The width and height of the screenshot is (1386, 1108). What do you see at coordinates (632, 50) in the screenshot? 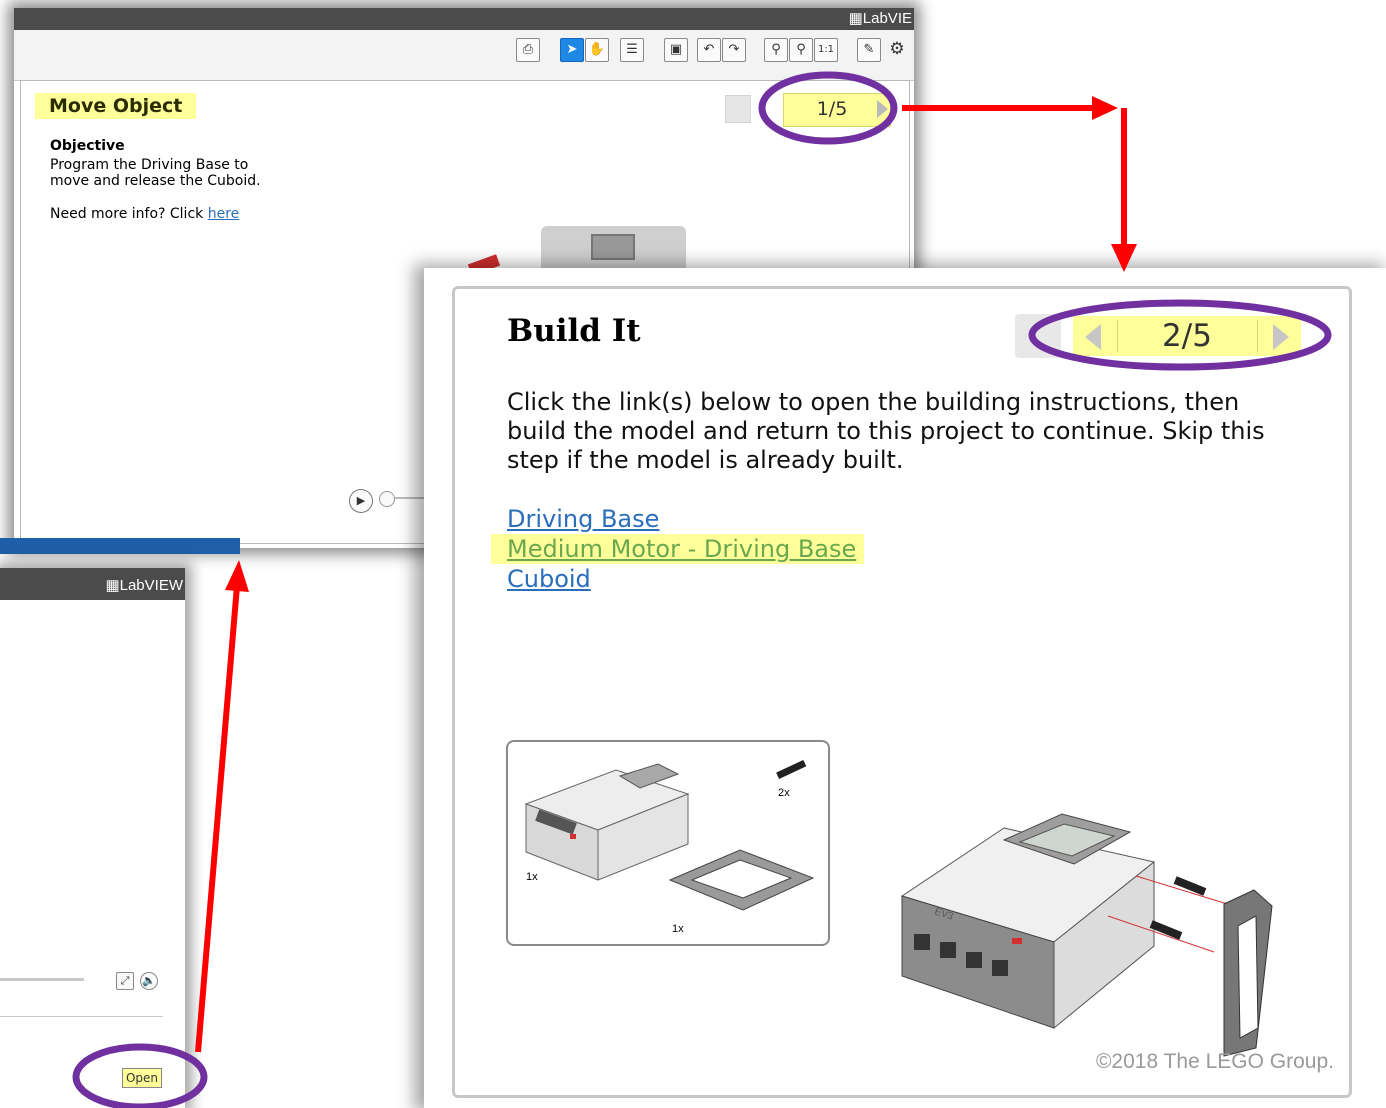
I see `comment-icon: ☰` at bounding box center [632, 50].